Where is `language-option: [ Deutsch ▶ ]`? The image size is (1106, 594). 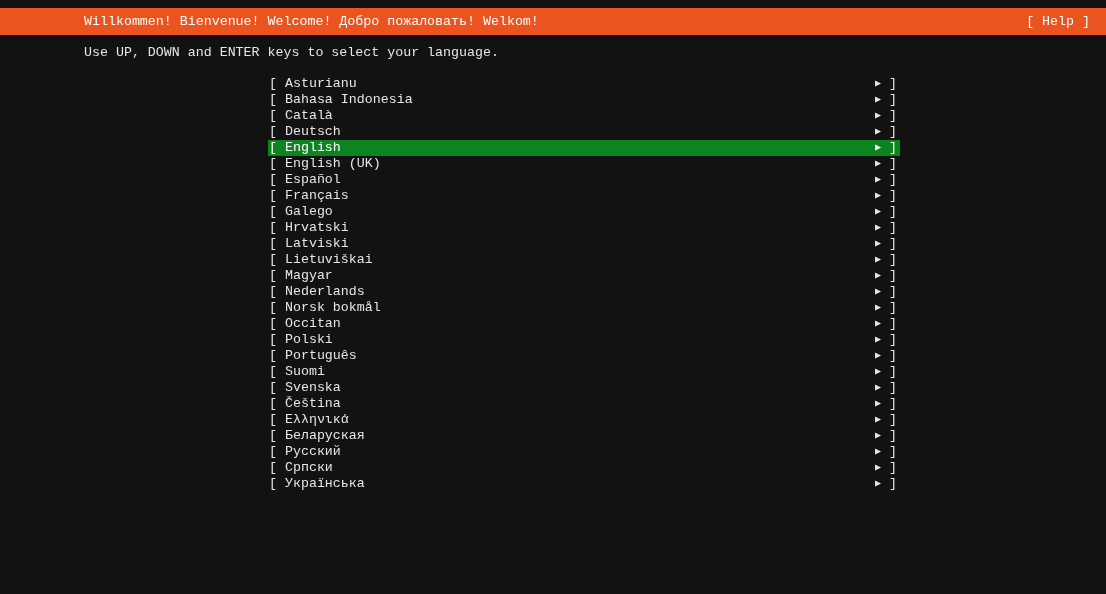
language-option: [ Deutsch ▶ ] is located at coordinates (584, 132).